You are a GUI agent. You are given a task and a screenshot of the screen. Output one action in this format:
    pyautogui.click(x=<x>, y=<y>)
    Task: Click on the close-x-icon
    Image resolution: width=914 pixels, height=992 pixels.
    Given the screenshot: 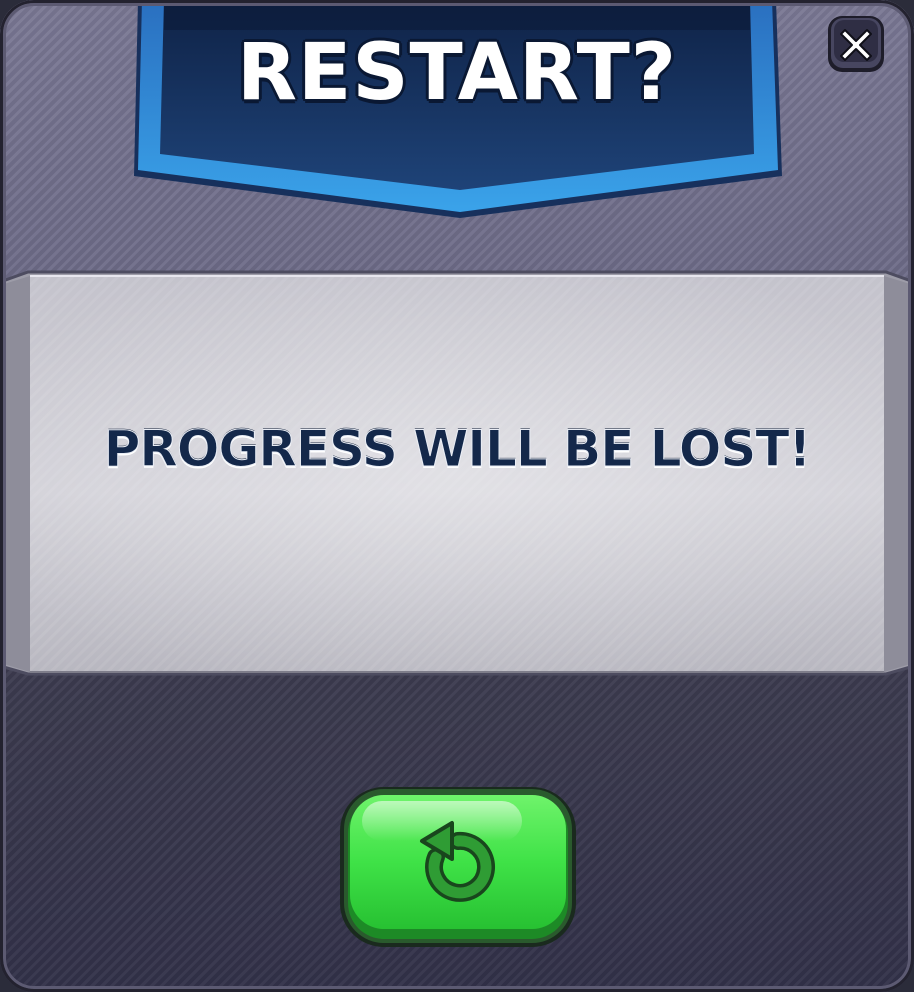 What is the action you would take?
    pyautogui.click(x=856, y=44)
    